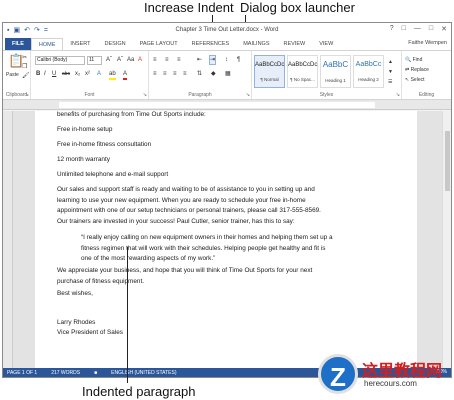 The image size is (454, 400). What do you see at coordinates (227, 105) in the screenshot?
I see `horizontal-ruler` at bounding box center [227, 105].